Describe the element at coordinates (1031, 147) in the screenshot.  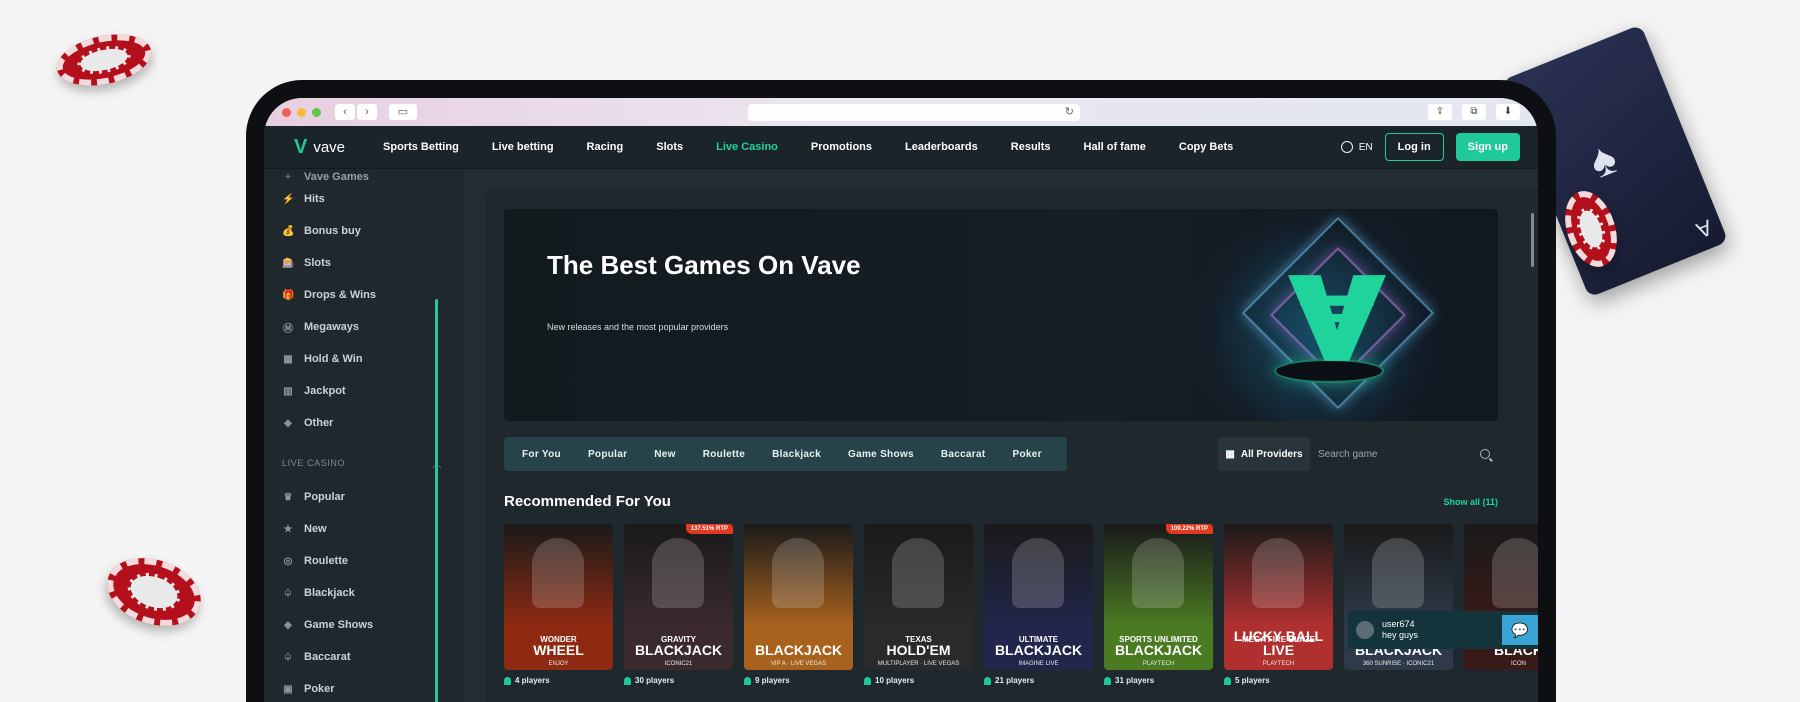
I see `nav-results: Results` at that location.